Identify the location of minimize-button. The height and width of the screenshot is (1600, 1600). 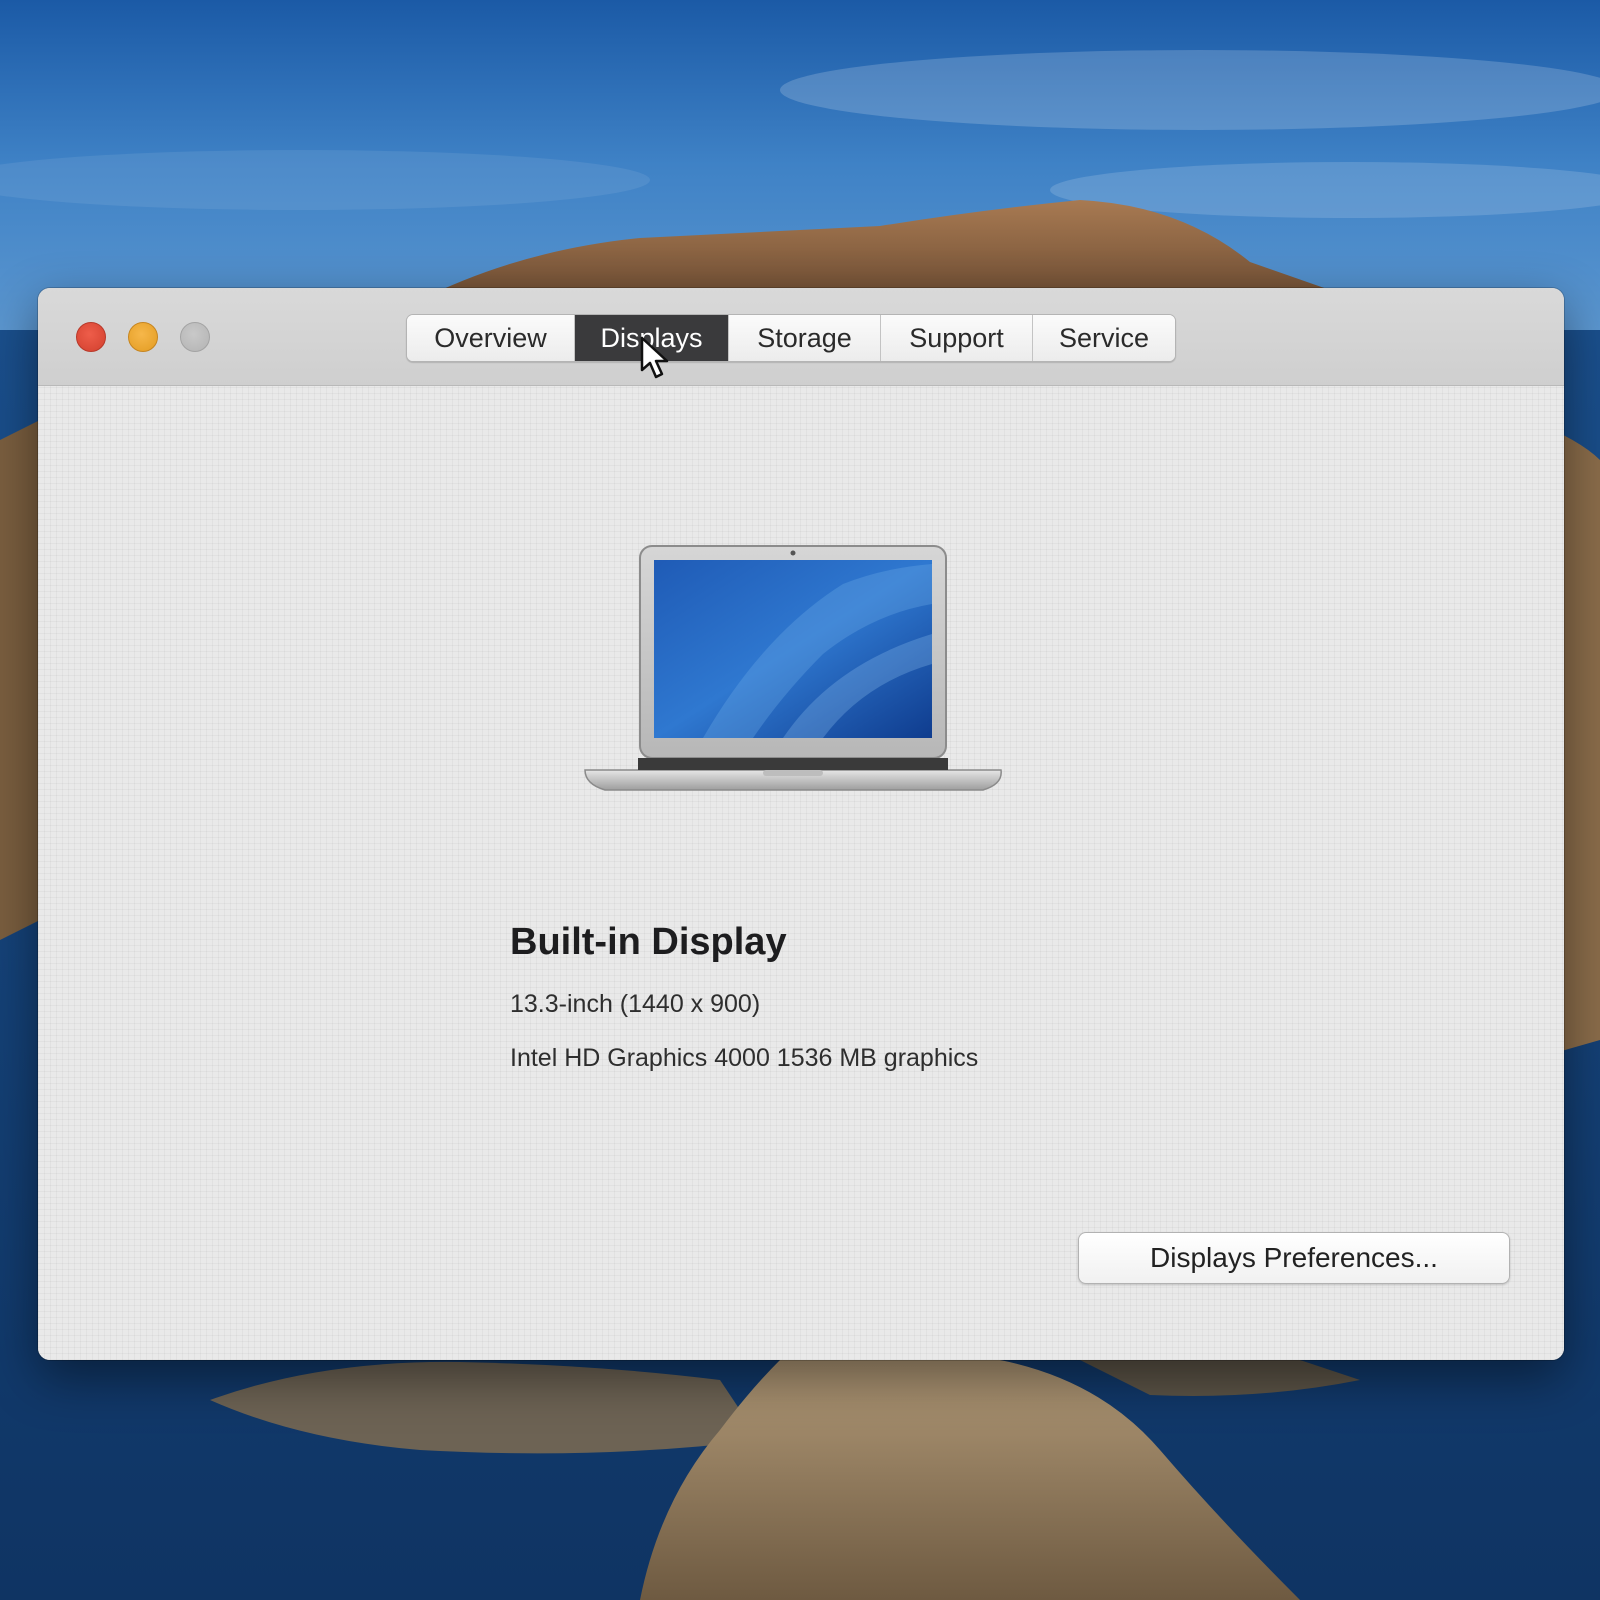
(143, 337).